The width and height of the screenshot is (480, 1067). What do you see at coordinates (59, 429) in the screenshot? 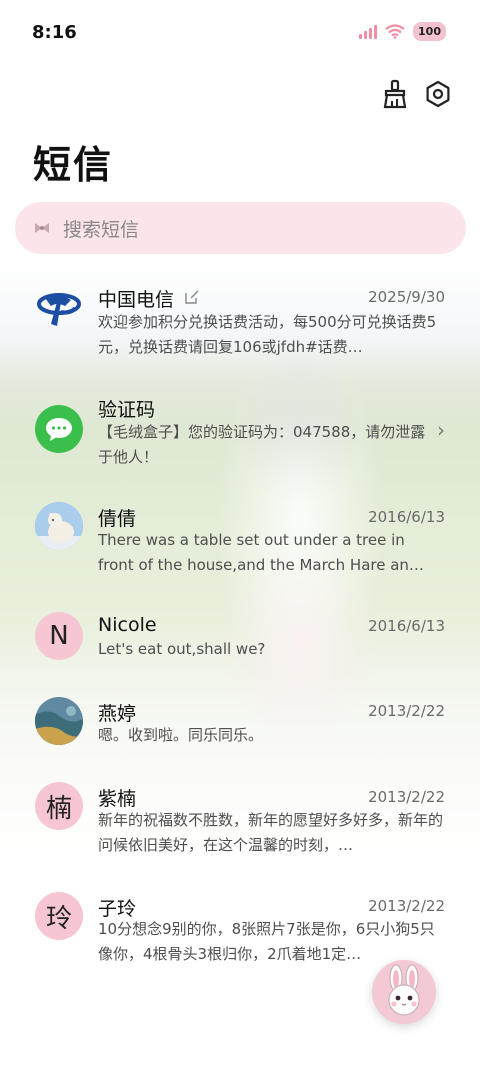
I see `message-icon` at bounding box center [59, 429].